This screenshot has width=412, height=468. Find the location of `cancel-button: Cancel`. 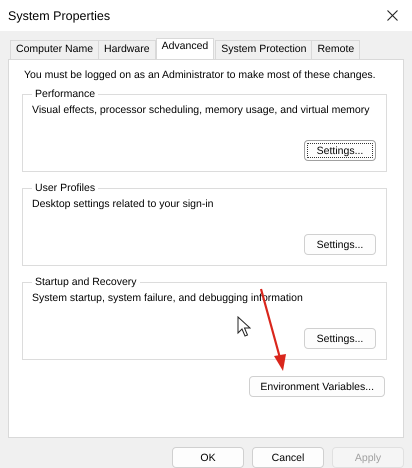

cancel-button: Cancel is located at coordinates (288, 457).